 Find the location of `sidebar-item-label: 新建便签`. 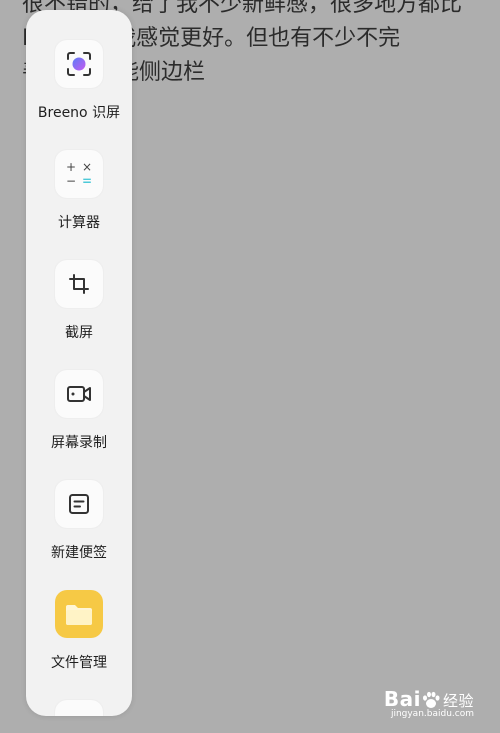

sidebar-item-label: 新建便签 is located at coordinates (79, 553).